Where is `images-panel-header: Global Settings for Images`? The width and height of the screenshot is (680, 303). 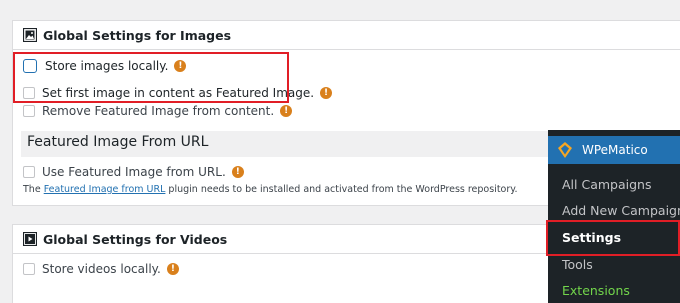
images-panel-header: Global Settings for Images is located at coordinates (346, 35).